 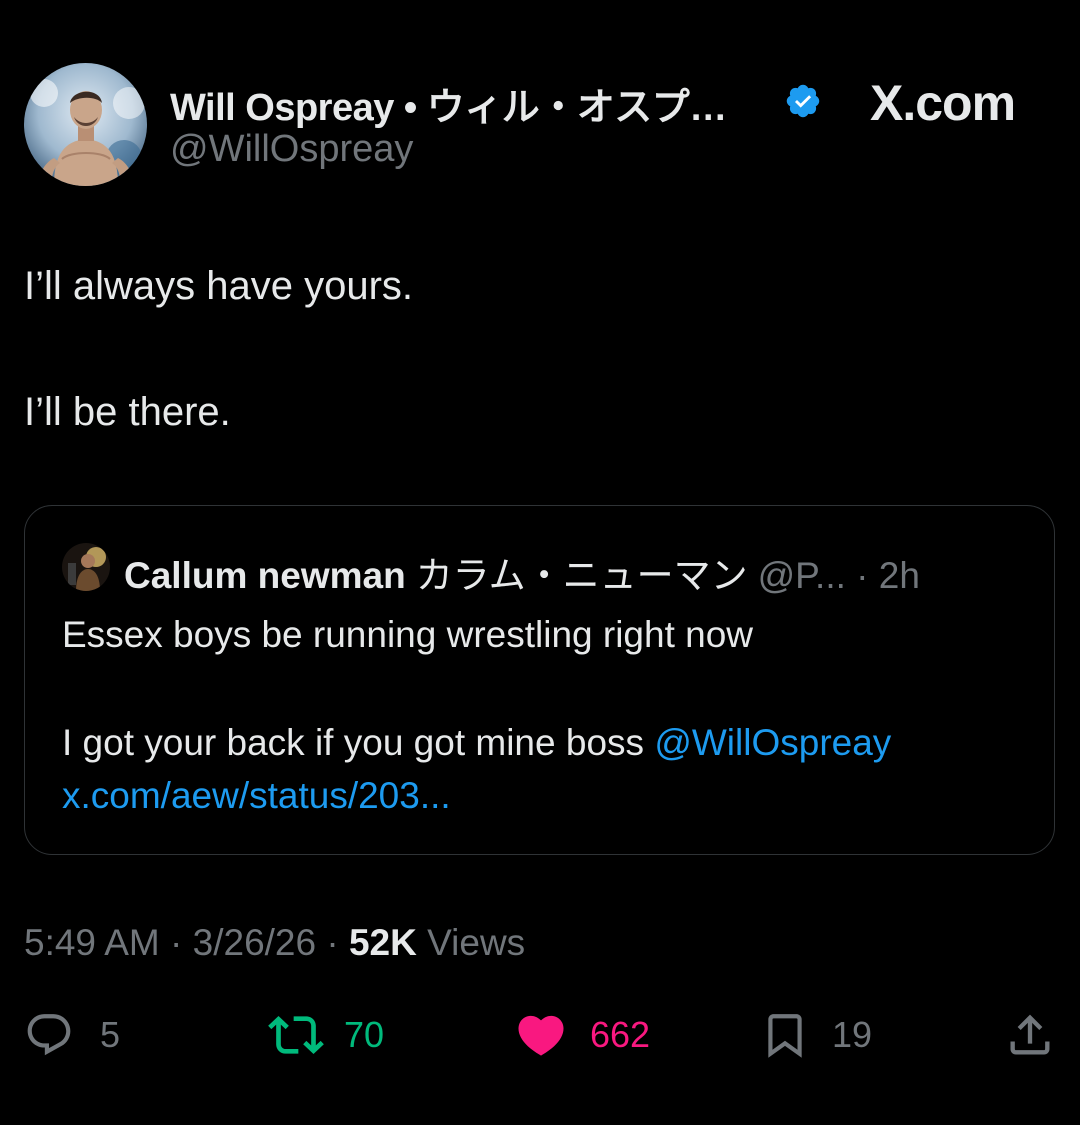 What do you see at coordinates (803, 101) in the screenshot?
I see `verified-badge-icon` at bounding box center [803, 101].